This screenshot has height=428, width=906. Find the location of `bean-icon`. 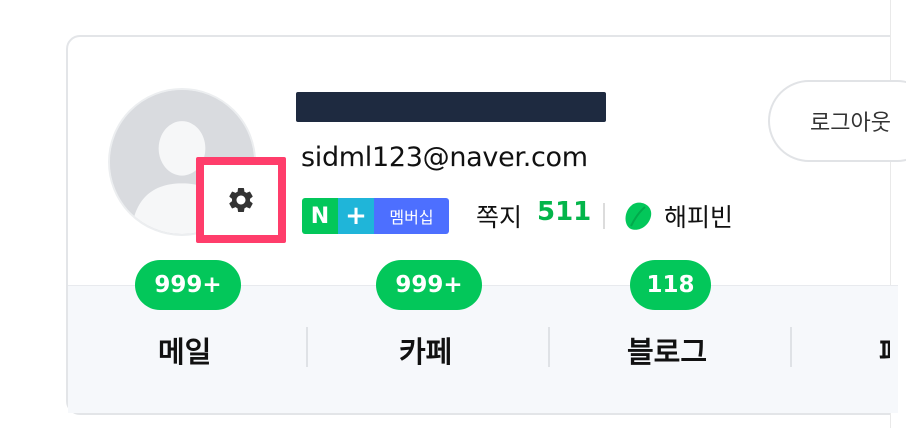

bean-icon is located at coordinates (638, 216).